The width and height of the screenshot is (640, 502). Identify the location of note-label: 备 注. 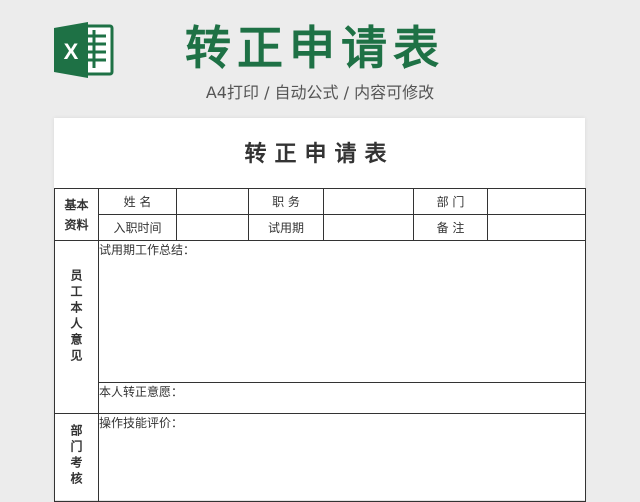
(450, 227).